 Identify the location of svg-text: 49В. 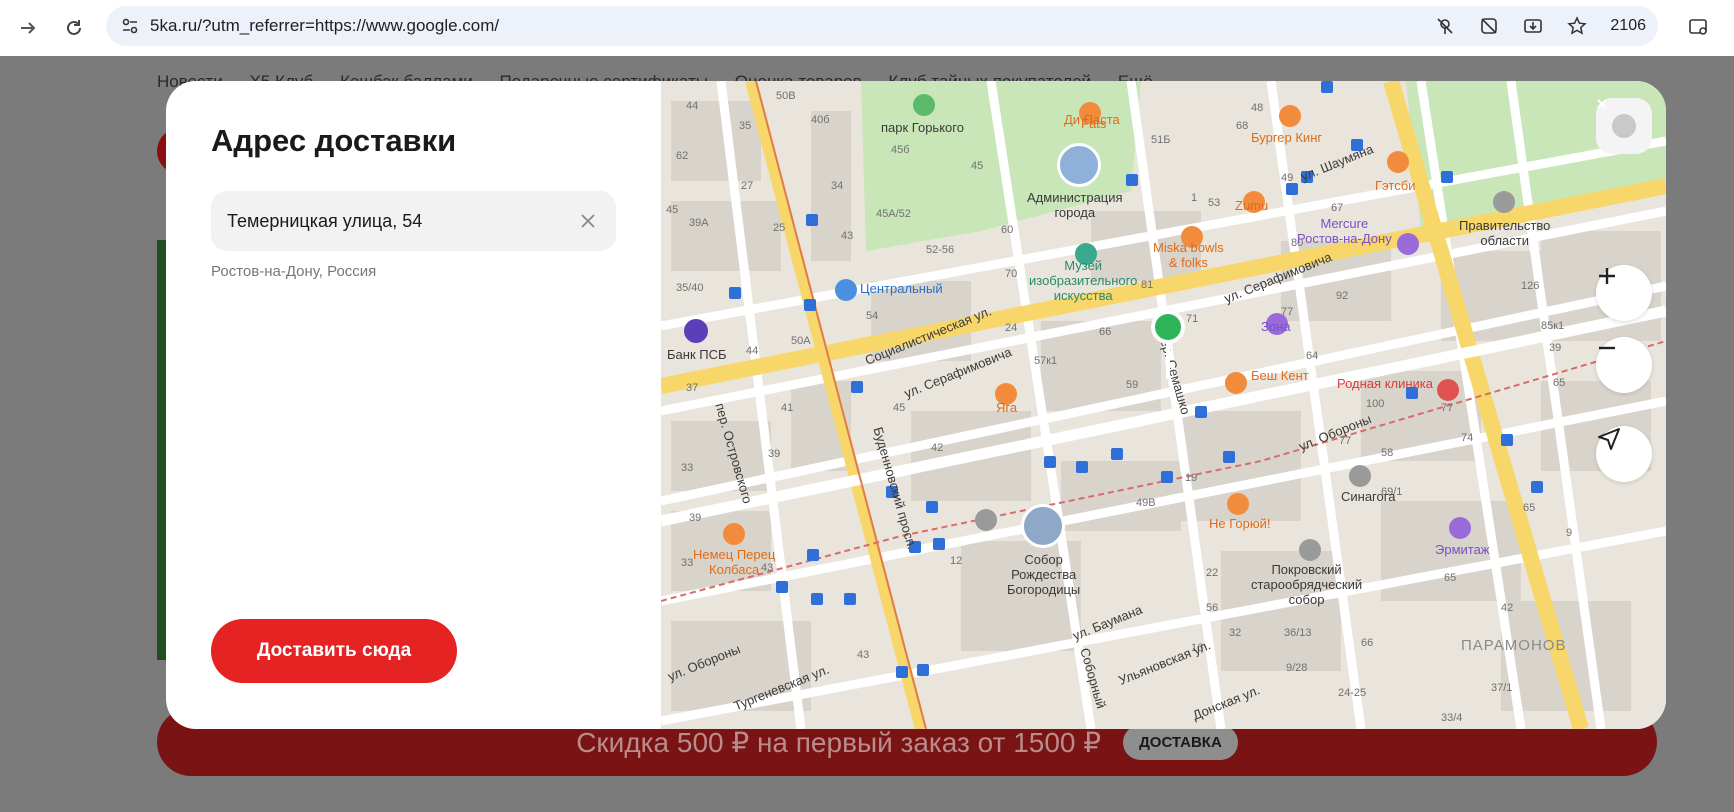
(1146, 503).